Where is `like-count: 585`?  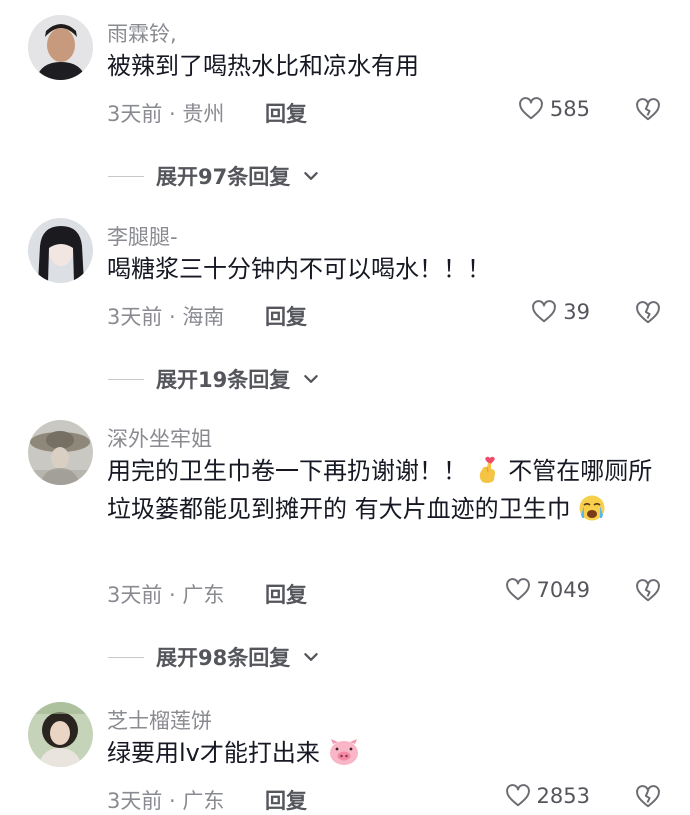
like-count: 585 is located at coordinates (569, 109).